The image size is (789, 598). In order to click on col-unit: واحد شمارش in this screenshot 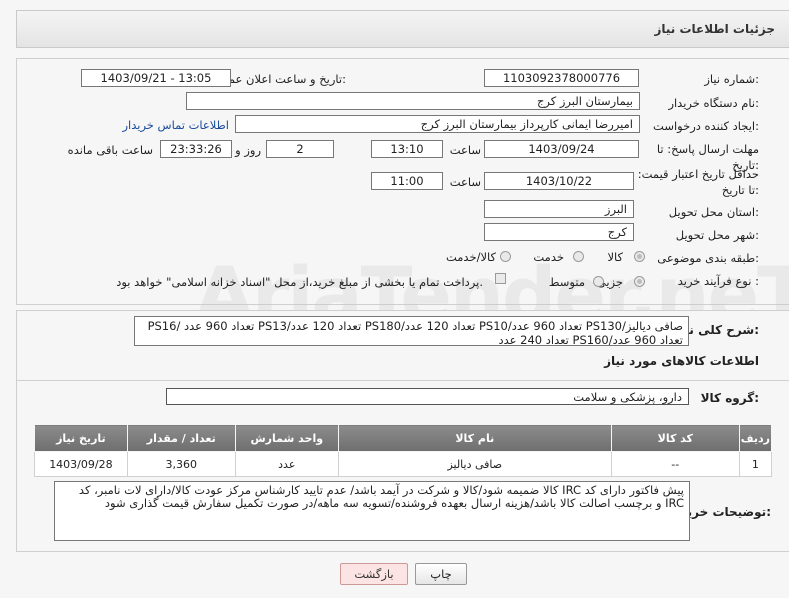, I will do `click(286, 438)`.